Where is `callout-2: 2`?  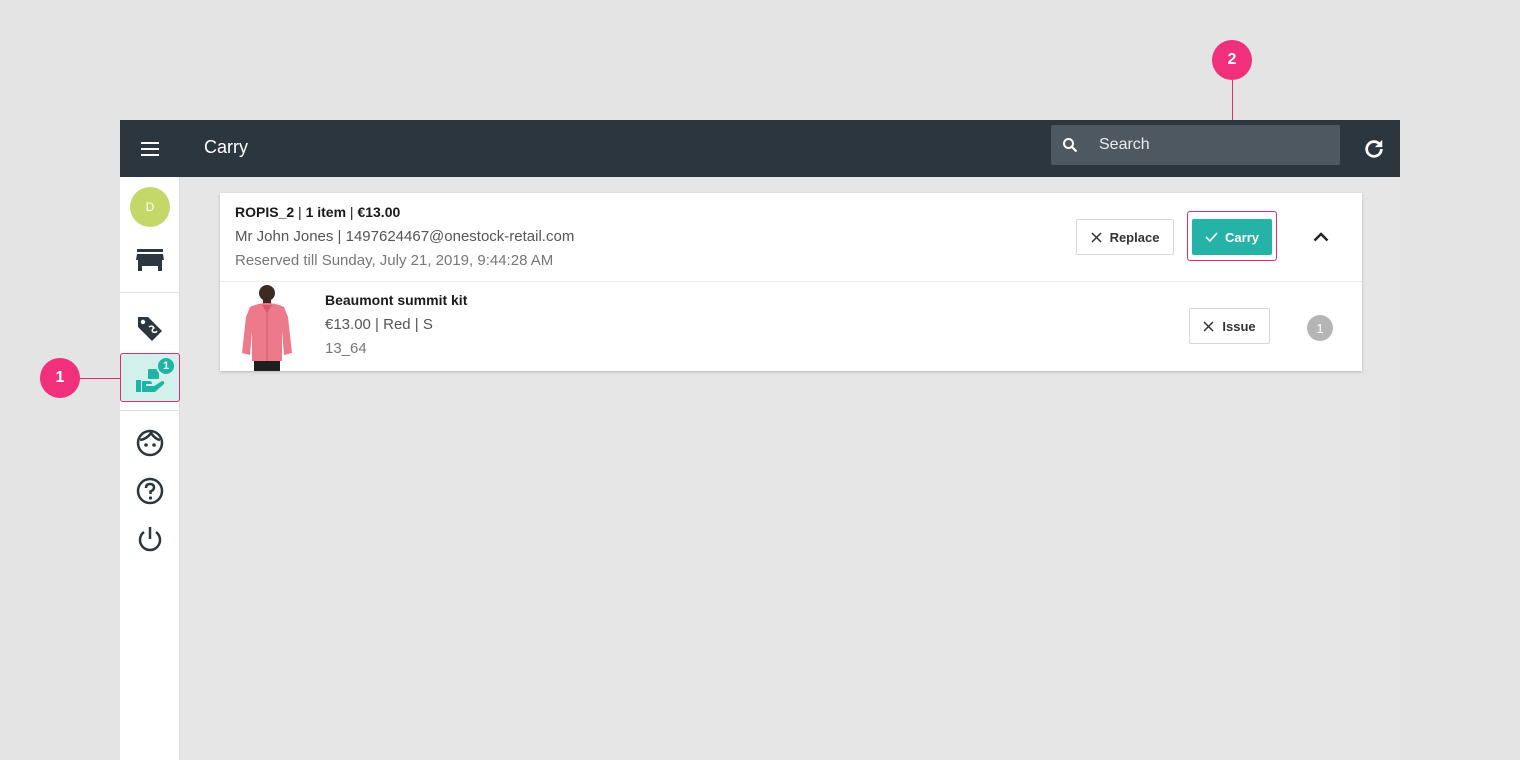
callout-2: 2 is located at coordinates (1232, 60).